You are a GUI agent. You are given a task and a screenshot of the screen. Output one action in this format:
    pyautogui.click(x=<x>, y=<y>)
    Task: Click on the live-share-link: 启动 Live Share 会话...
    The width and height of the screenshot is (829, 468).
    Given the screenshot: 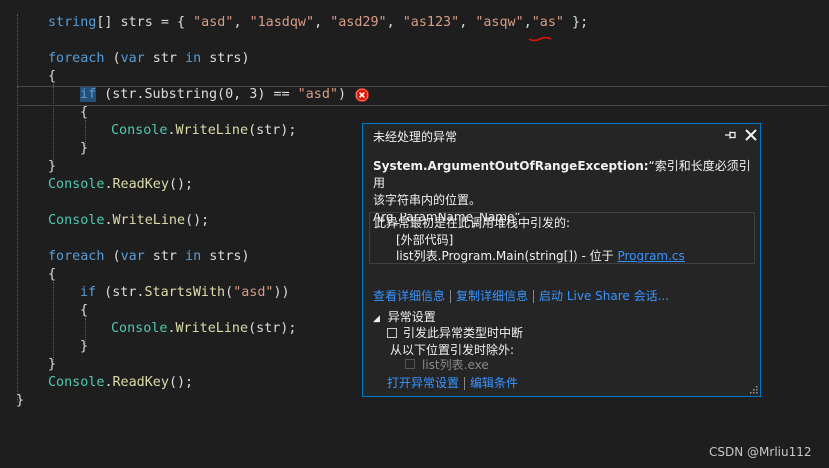 What is the action you would take?
    pyautogui.click(x=604, y=296)
    